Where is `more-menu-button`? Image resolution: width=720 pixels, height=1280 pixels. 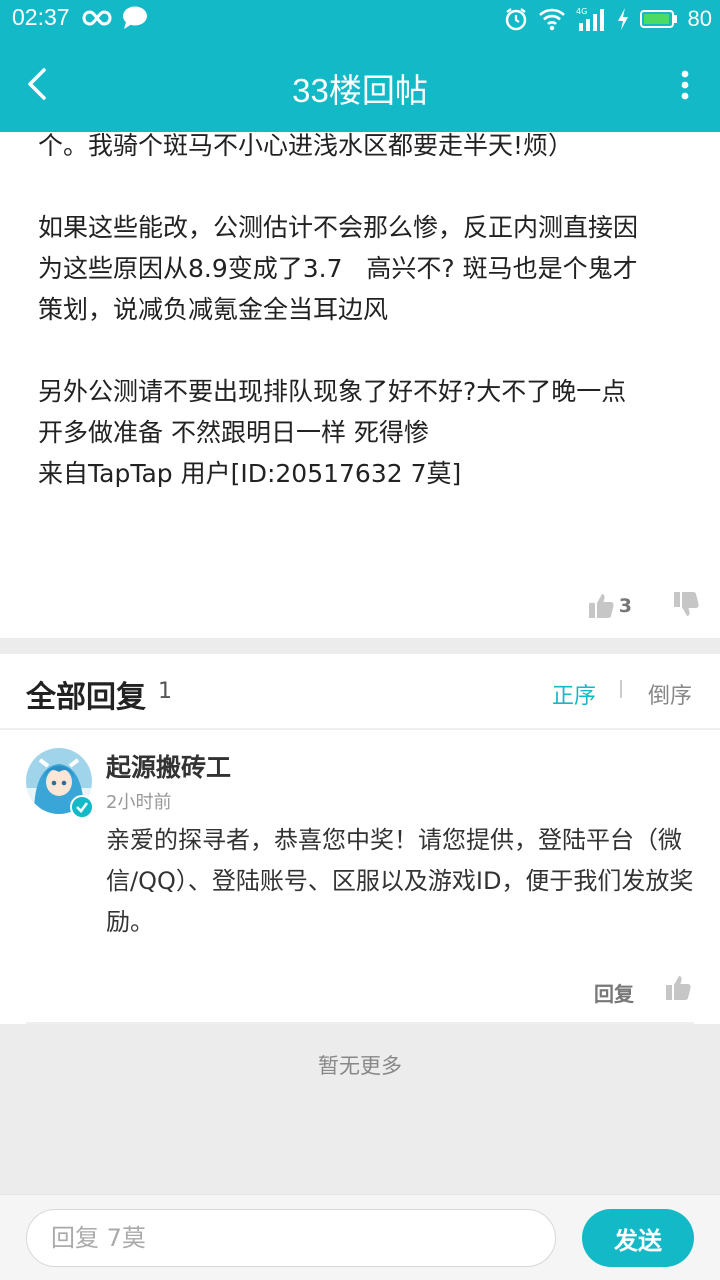 more-menu-button is located at coordinates (685, 86).